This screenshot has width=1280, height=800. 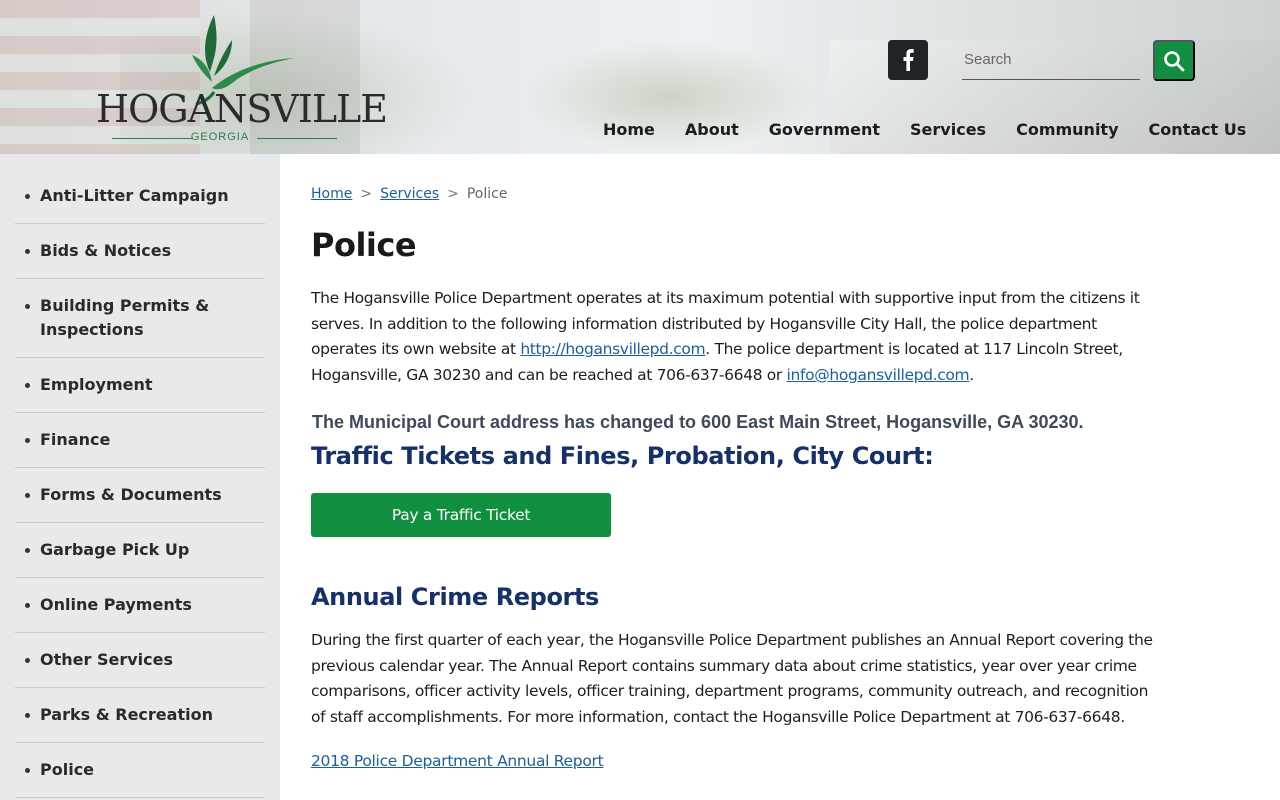 What do you see at coordinates (140, 448) in the screenshot?
I see `sidebar-item-finance: Finance` at bounding box center [140, 448].